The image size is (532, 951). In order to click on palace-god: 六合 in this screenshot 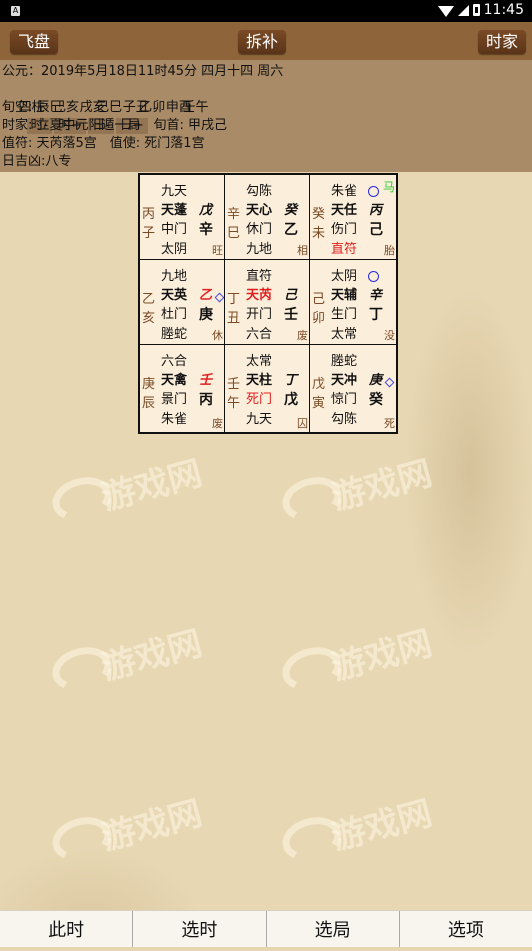, I will do `click(259, 334)`.